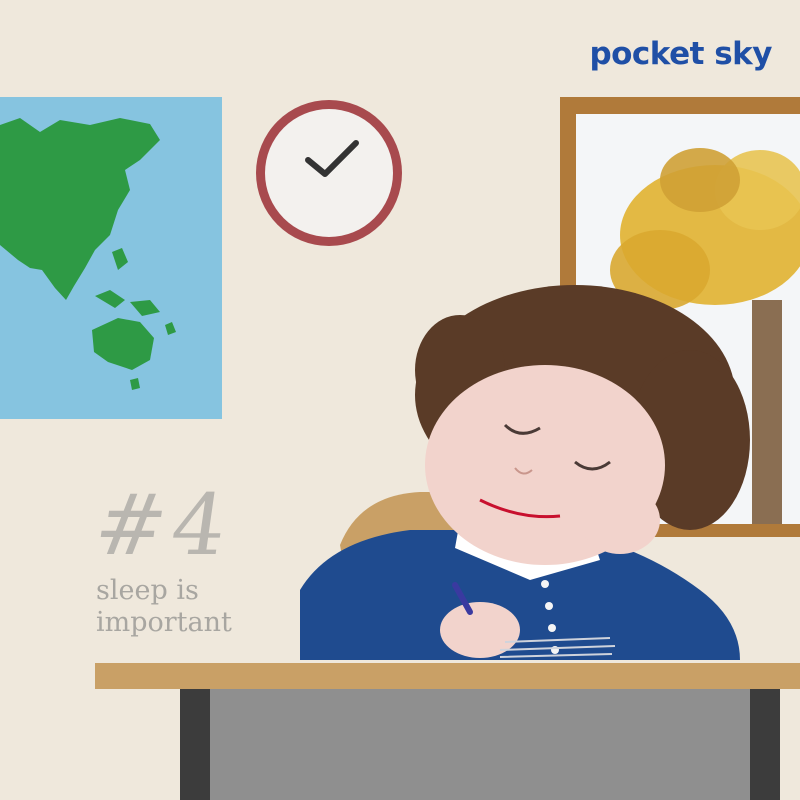  What do you see at coordinates (147, 590) in the screenshot?
I see `episode-title-line1: sleep is` at bounding box center [147, 590].